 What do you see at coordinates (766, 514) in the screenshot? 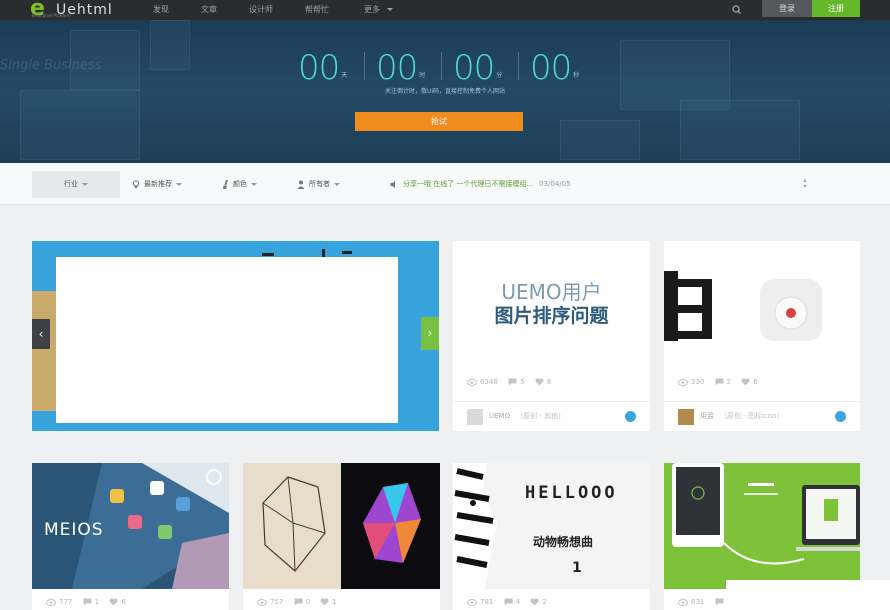
I see `devices-artwork` at bounding box center [766, 514].